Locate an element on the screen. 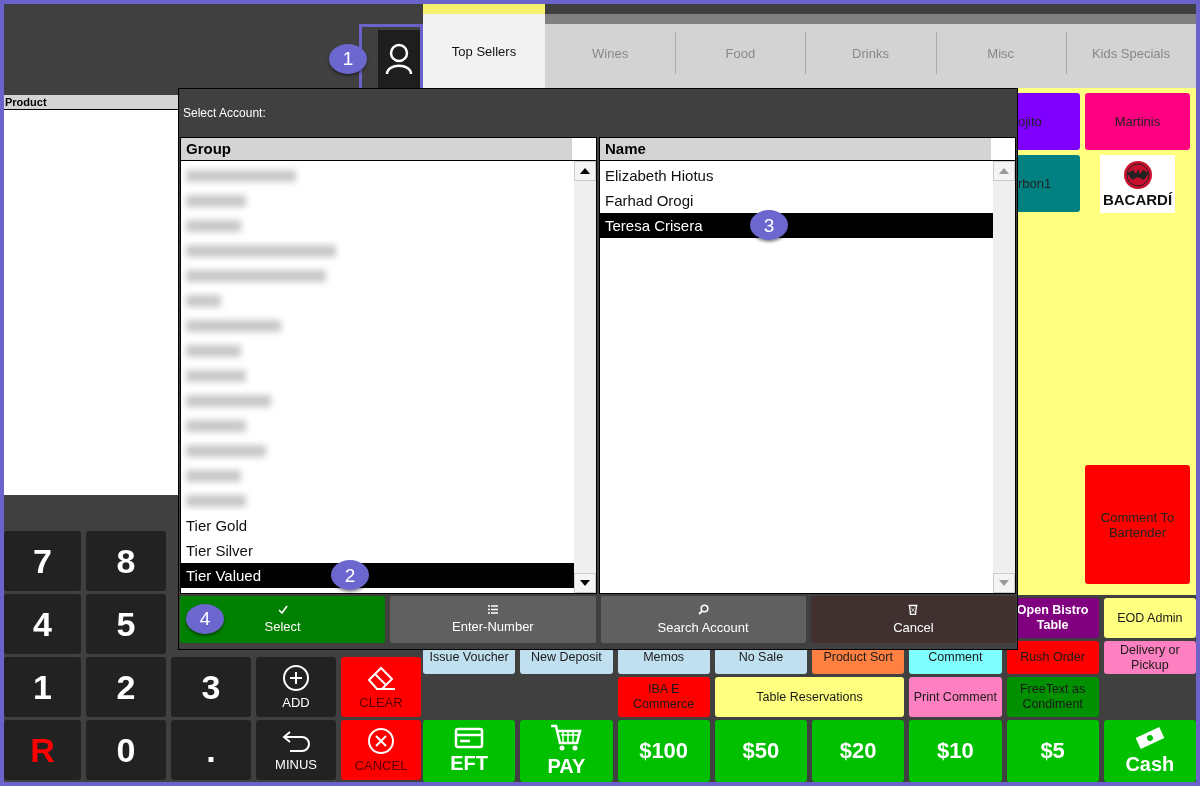 The width and height of the screenshot is (1200, 786). column-header: Group is located at coordinates (376, 149).